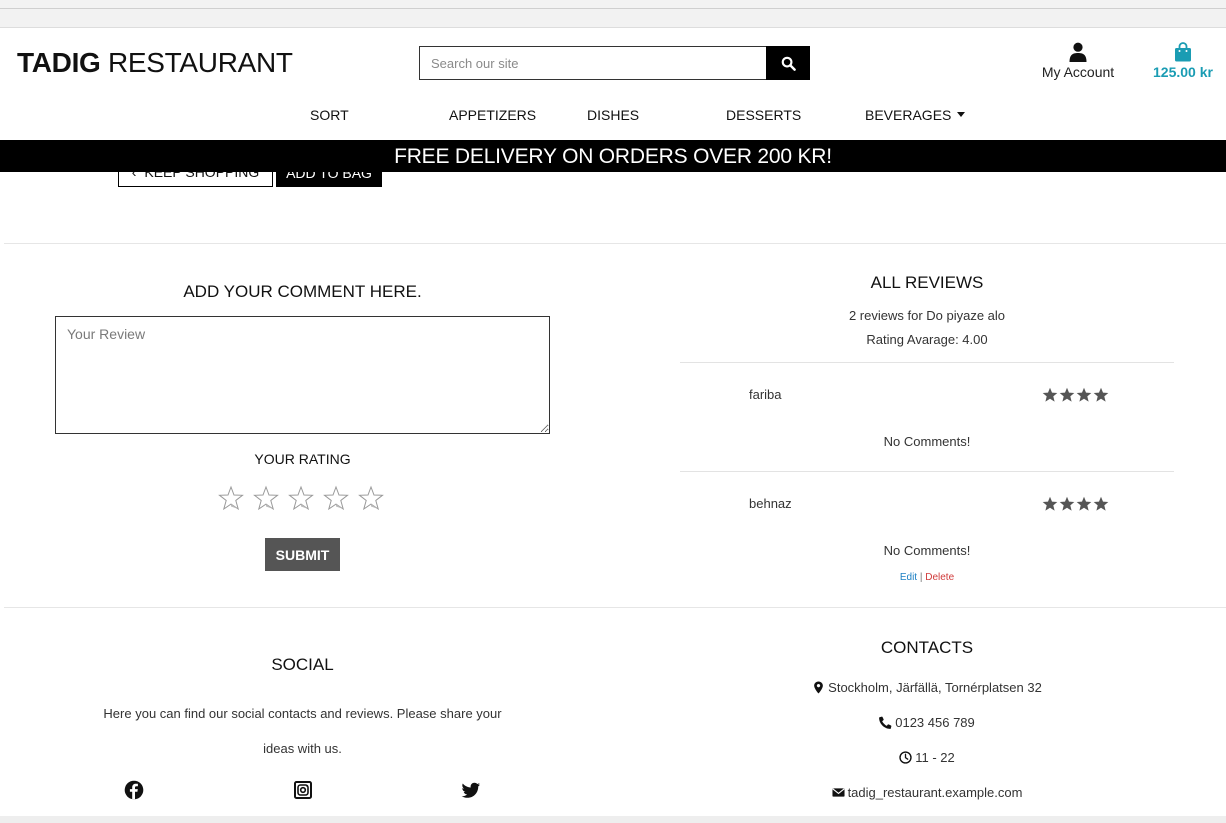 The width and height of the screenshot is (1226, 823). I want to click on brand-rest: RESTAURANT, so click(196, 62).